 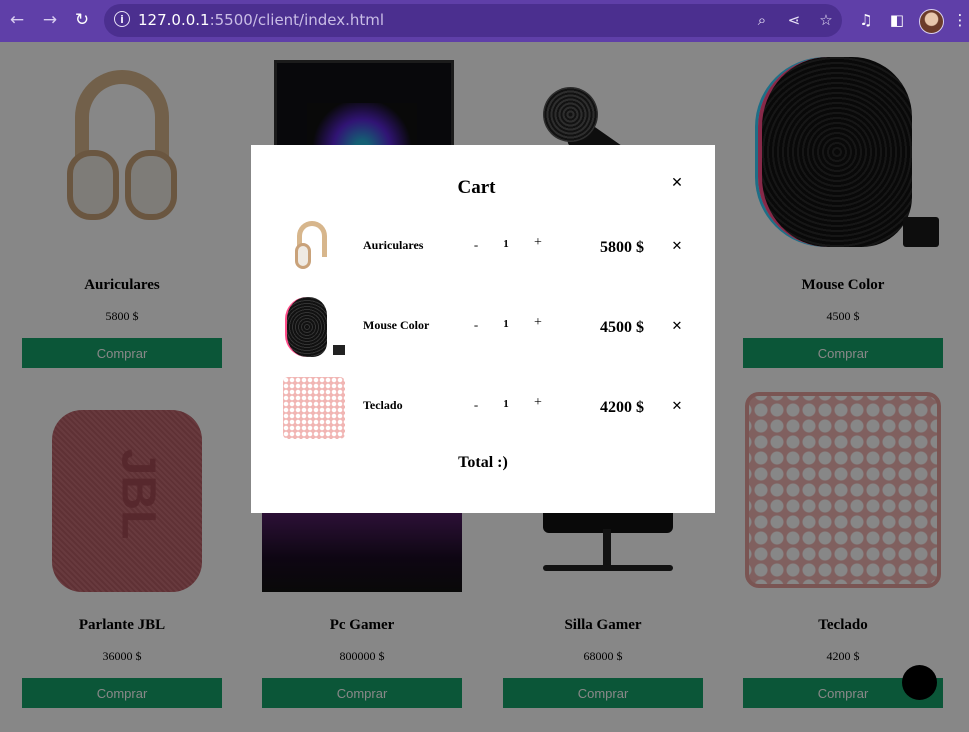 I want to click on share-icon: ⋖, so click(x=794, y=20).